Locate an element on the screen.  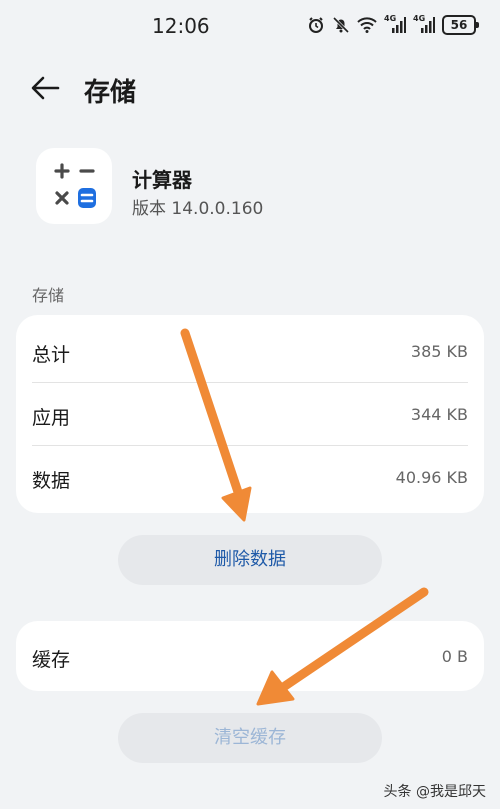
app-name: 计算器 is located at coordinates (162, 180).